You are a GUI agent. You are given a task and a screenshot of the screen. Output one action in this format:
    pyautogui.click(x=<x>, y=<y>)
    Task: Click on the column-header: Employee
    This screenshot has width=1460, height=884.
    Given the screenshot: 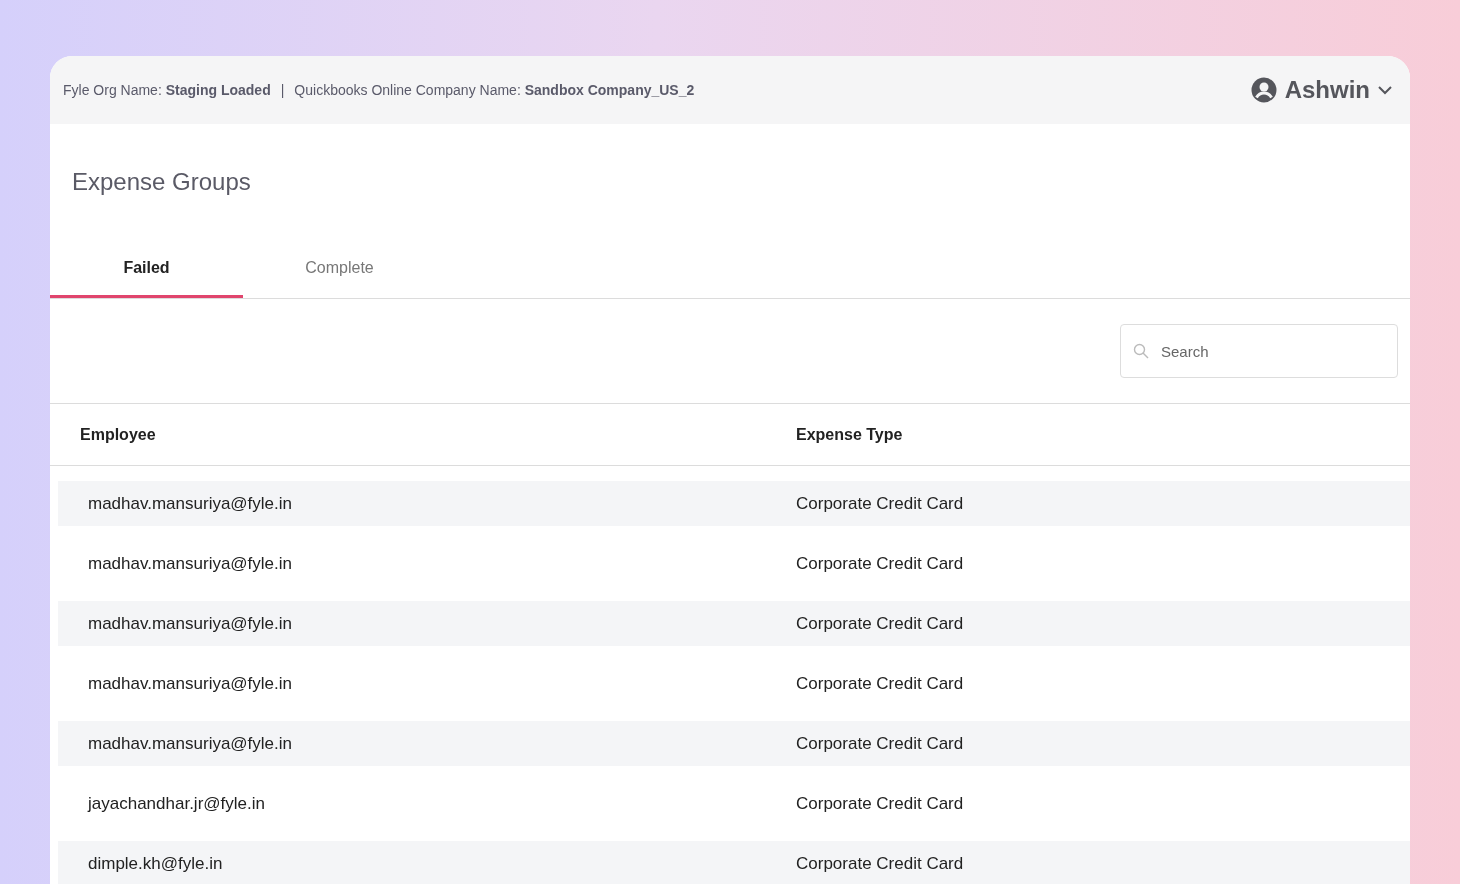 What is the action you would take?
    pyautogui.click(x=118, y=434)
    